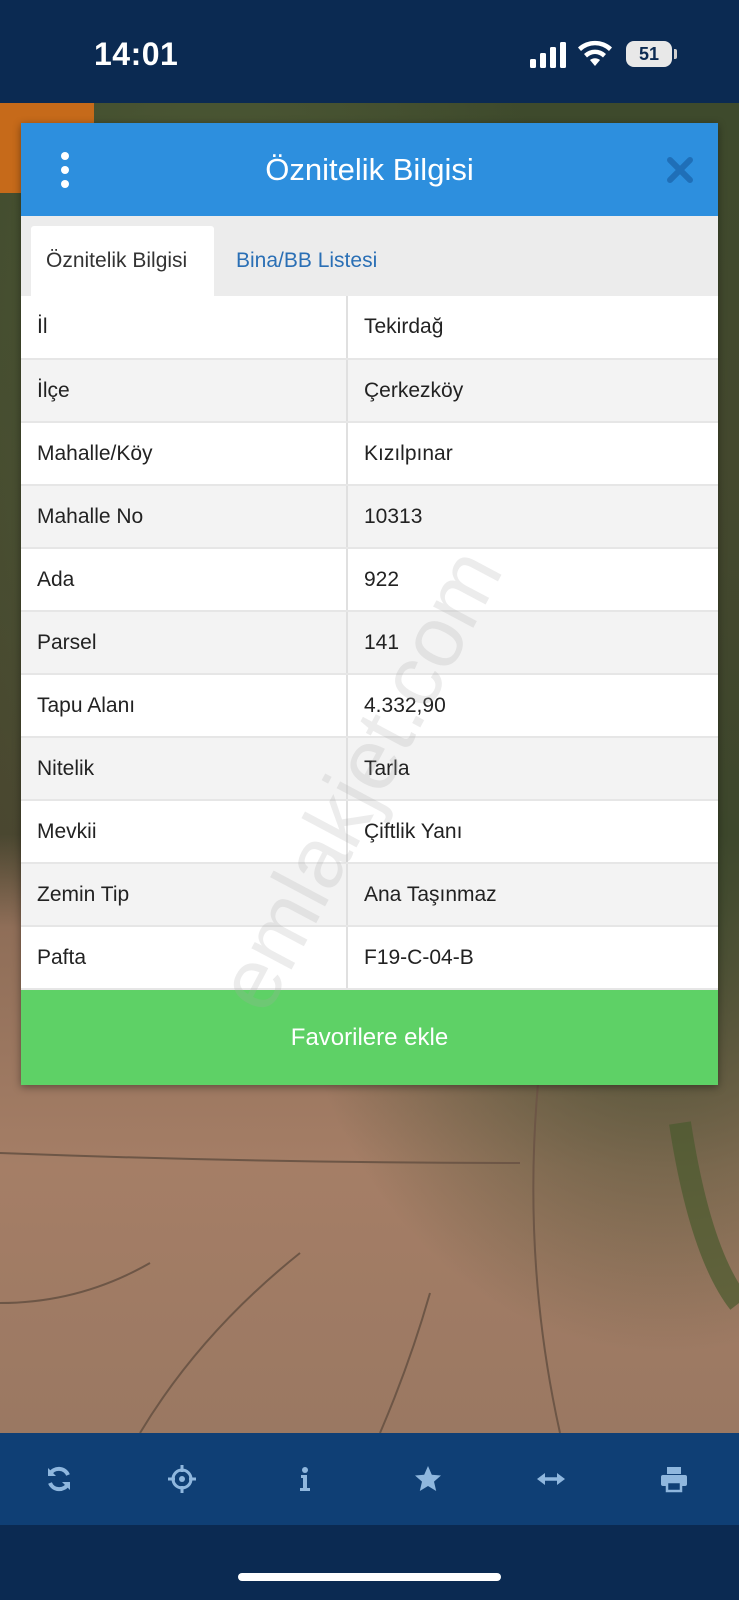 The height and width of the screenshot is (1600, 739). I want to click on locate-button, so click(182, 1479).